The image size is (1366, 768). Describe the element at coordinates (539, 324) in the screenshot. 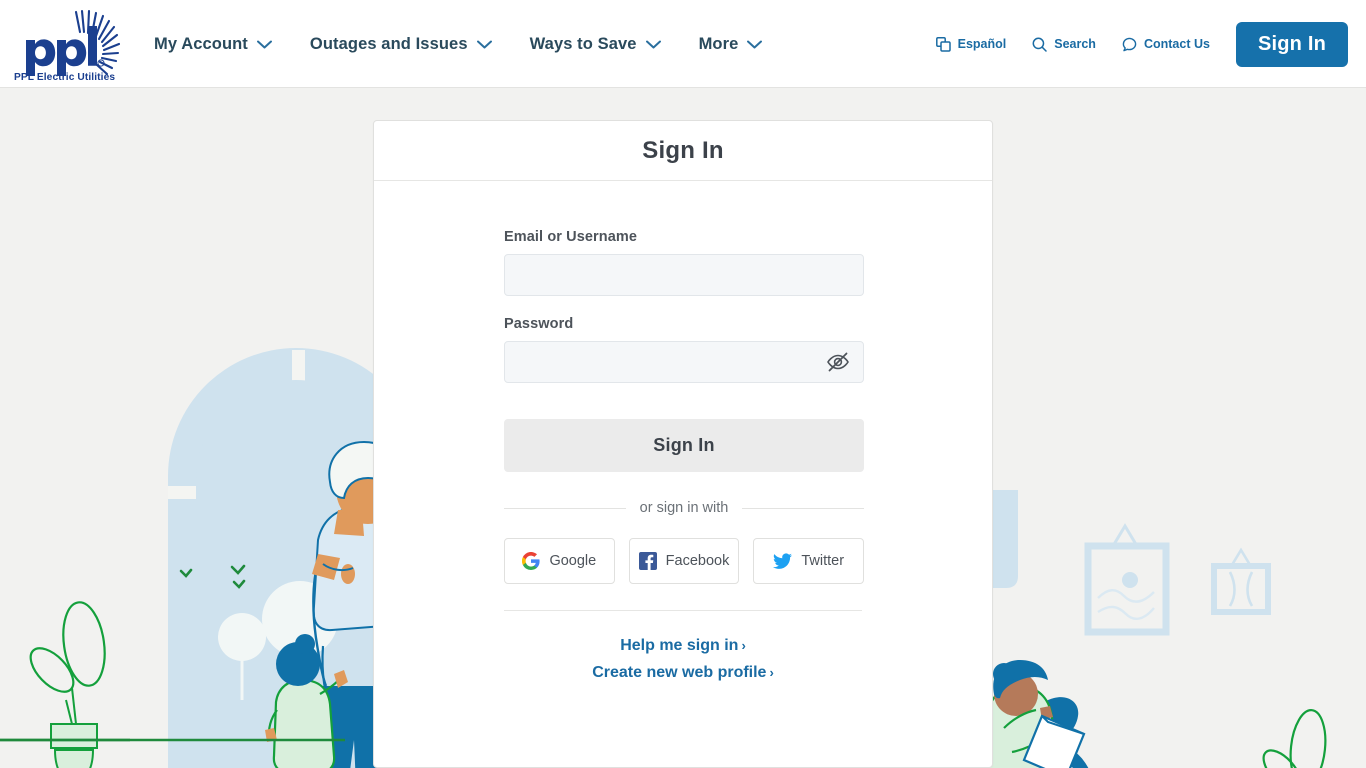

I see `password-field-label: Password` at that location.